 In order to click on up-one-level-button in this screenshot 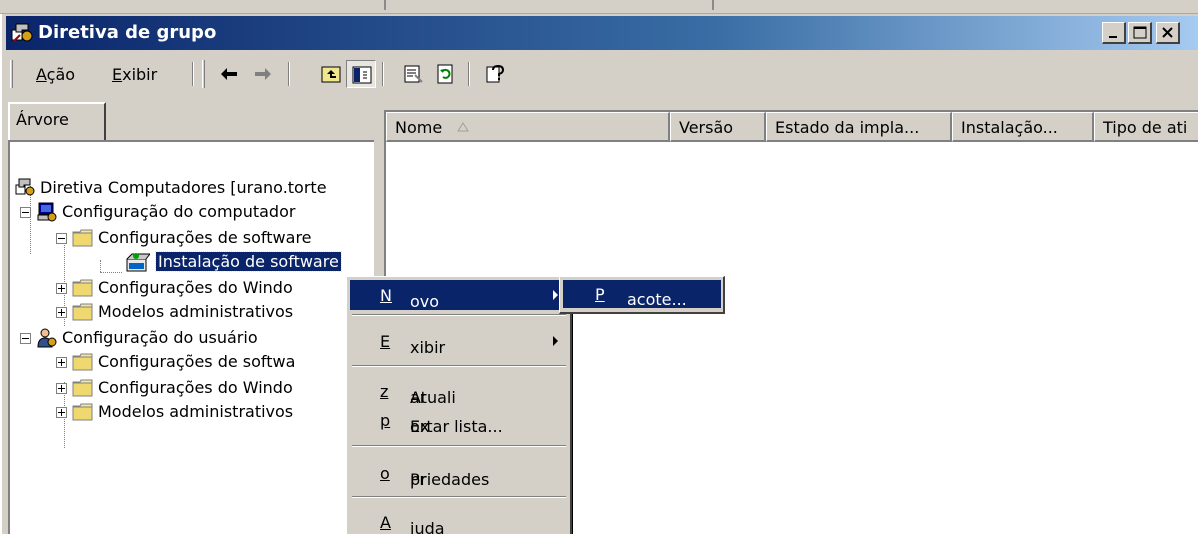, I will do `click(331, 74)`.